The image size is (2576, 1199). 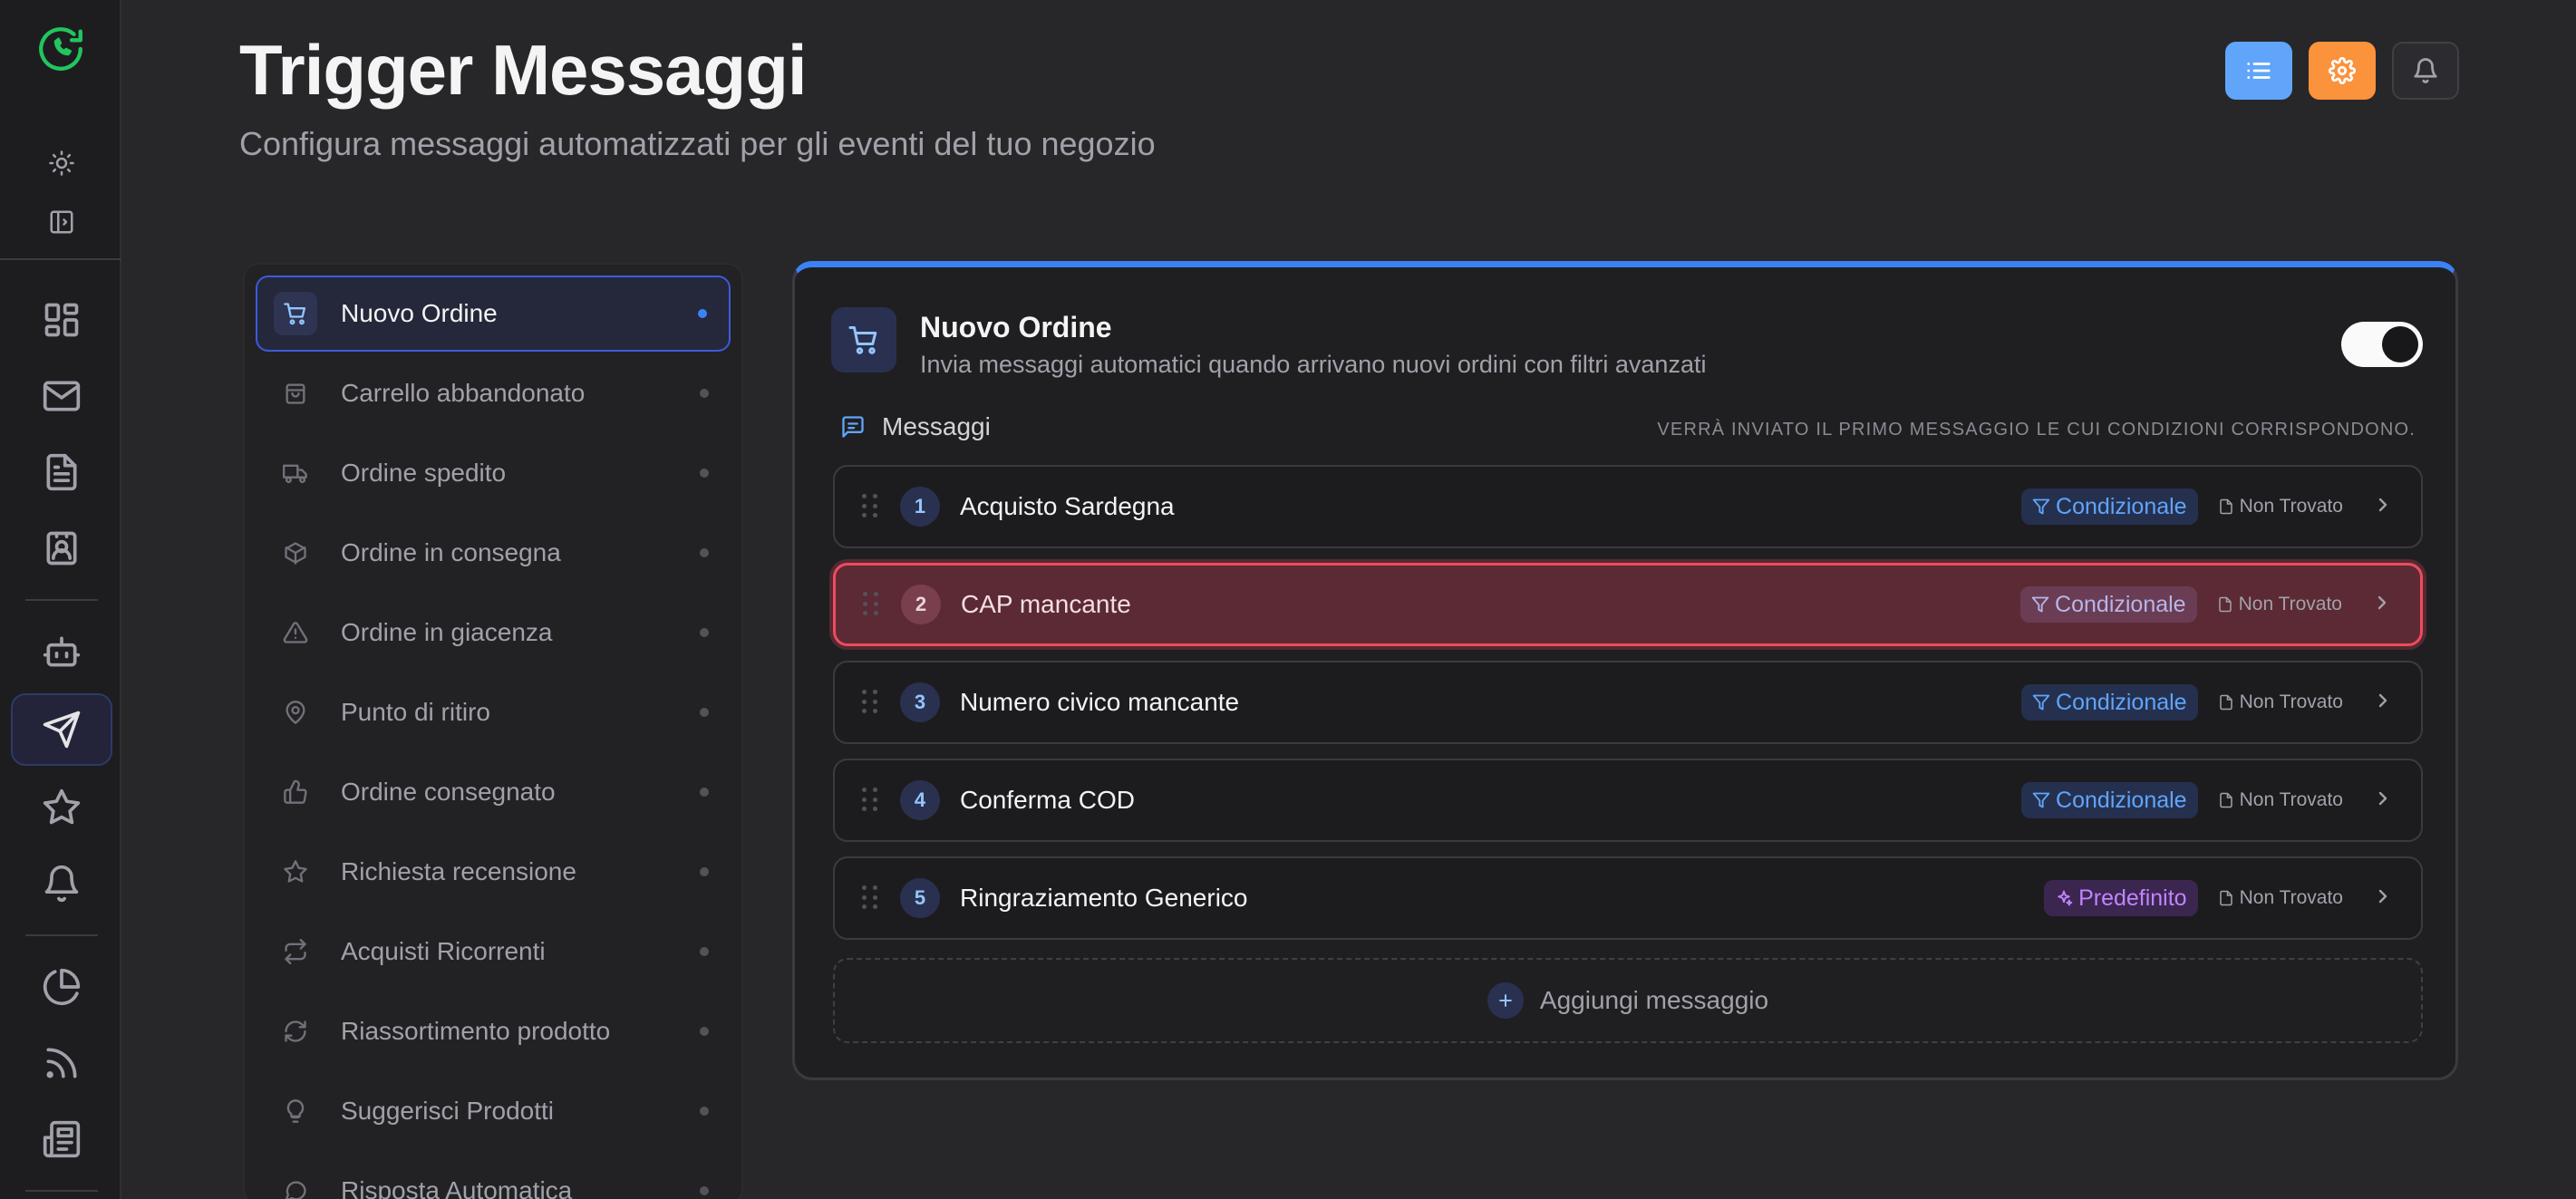 What do you see at coordinates (1628, 800) in the screenshot?
I see `message-row: 4 Conferma COD Condizionale Non Trovato` at bounding box center [1628, 800].